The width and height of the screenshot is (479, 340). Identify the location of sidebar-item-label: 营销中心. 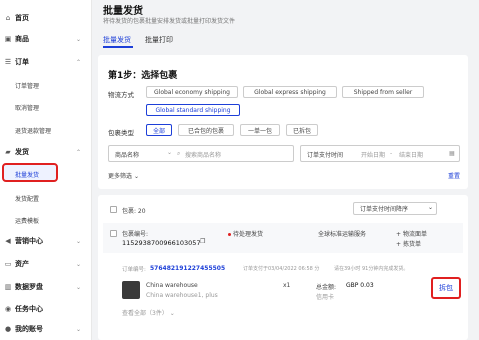
(29, 241).